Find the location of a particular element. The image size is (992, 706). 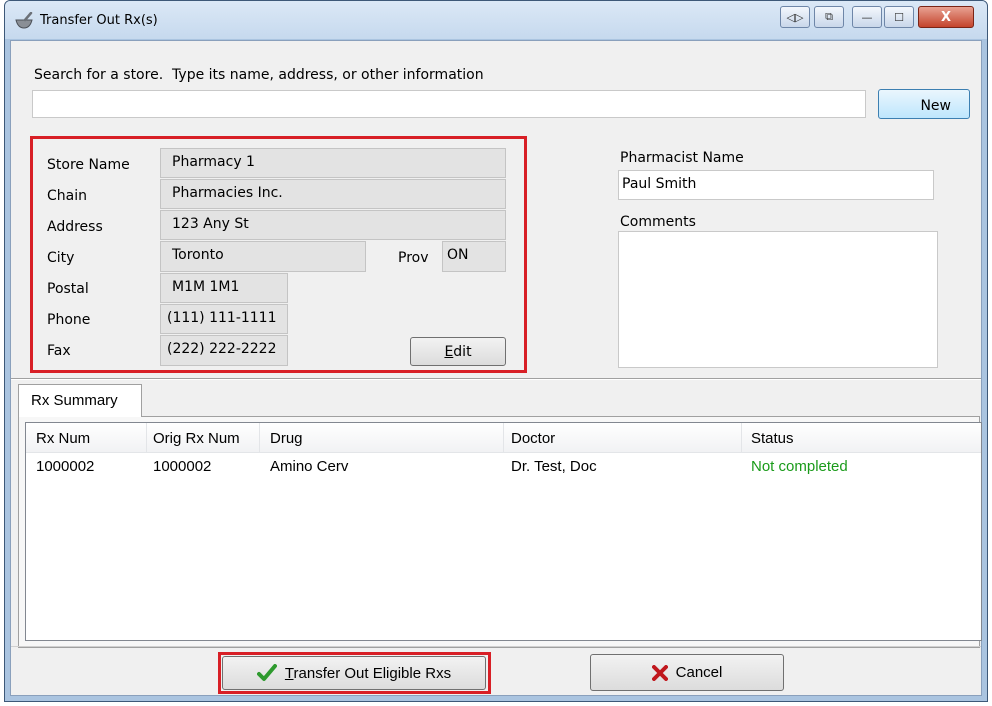

footer-divider is located at coordinates (496, 646).